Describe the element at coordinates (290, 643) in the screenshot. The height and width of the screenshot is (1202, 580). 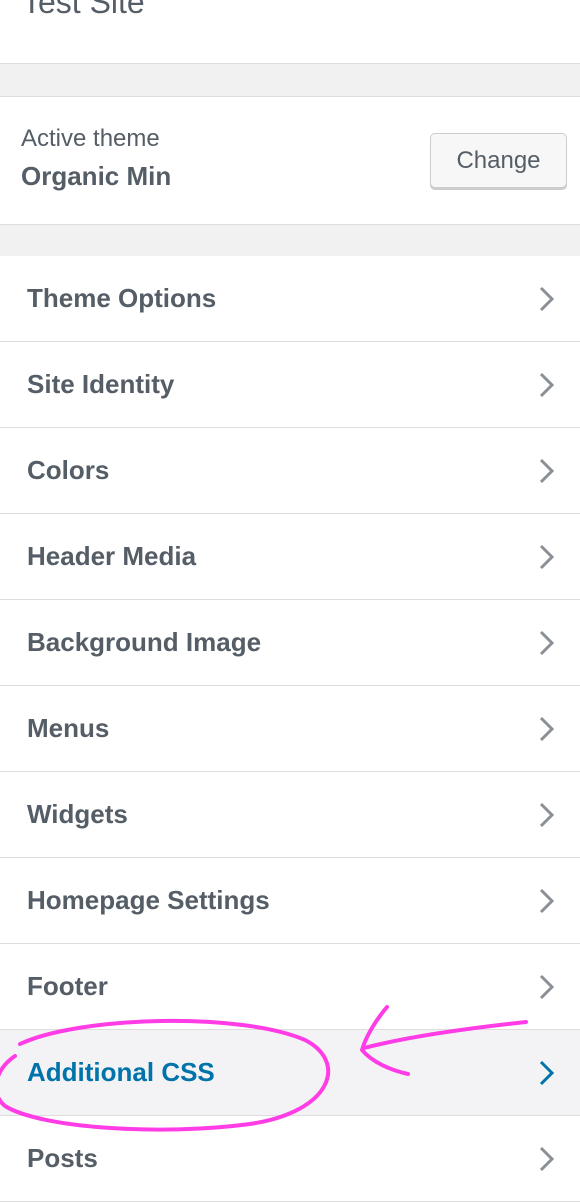
I see `menu-item-background-image: Background Image` at that location.